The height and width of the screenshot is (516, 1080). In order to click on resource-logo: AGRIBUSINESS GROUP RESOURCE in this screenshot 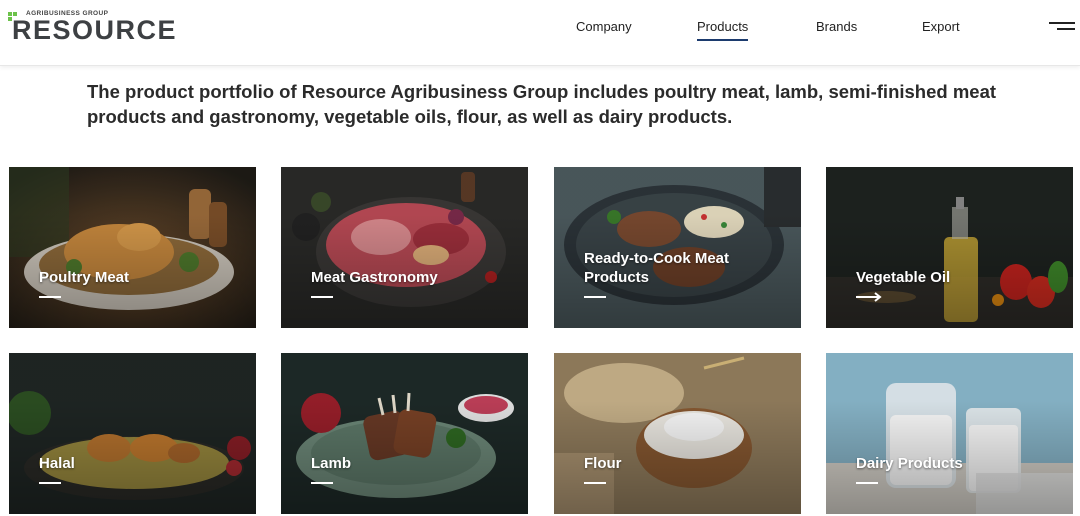, I will do `click(99, 27)`.